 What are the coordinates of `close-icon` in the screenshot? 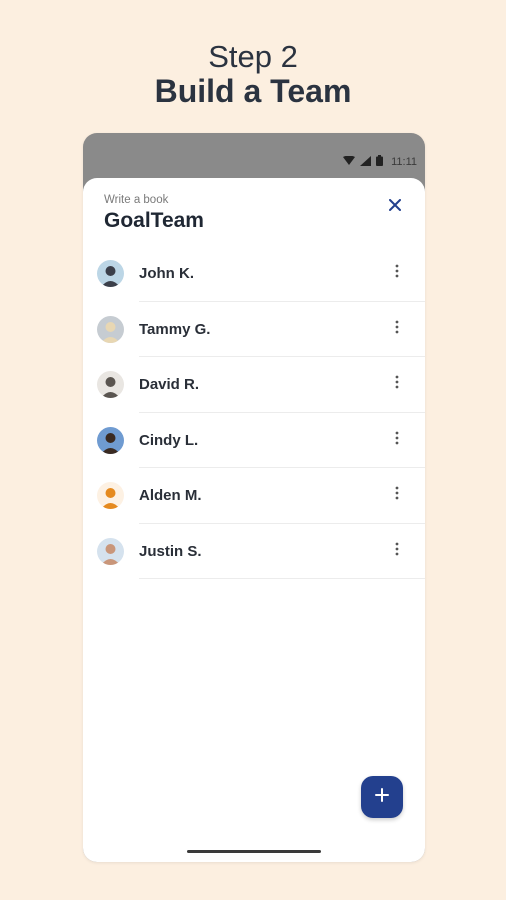 It's located at (395, 207).